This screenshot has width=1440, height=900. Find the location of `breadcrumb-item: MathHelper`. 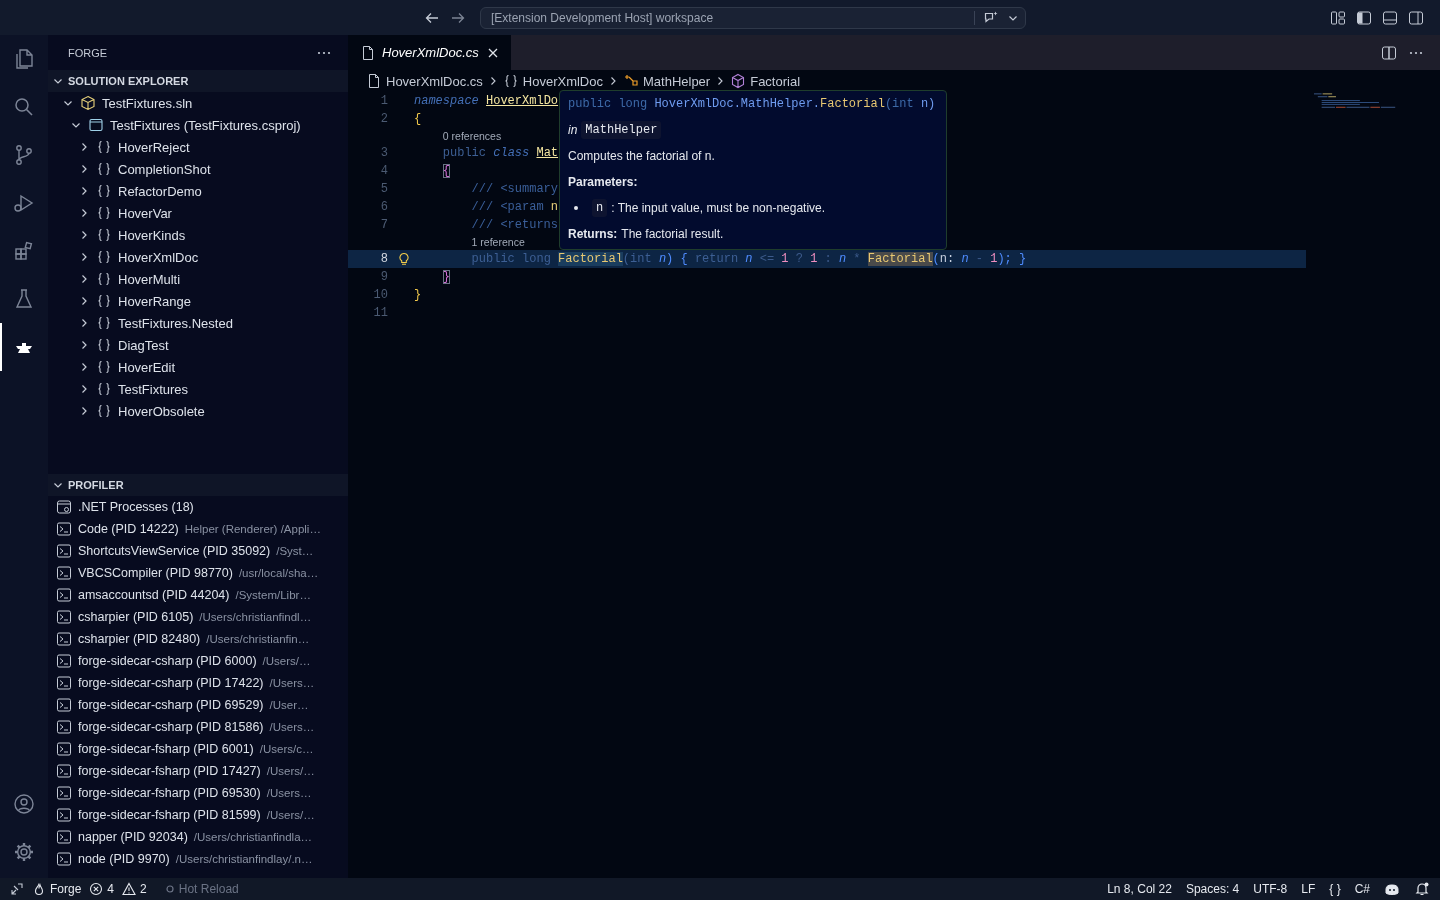

breadcrumb-item: MathHelper is located at coordinates (667, 81).